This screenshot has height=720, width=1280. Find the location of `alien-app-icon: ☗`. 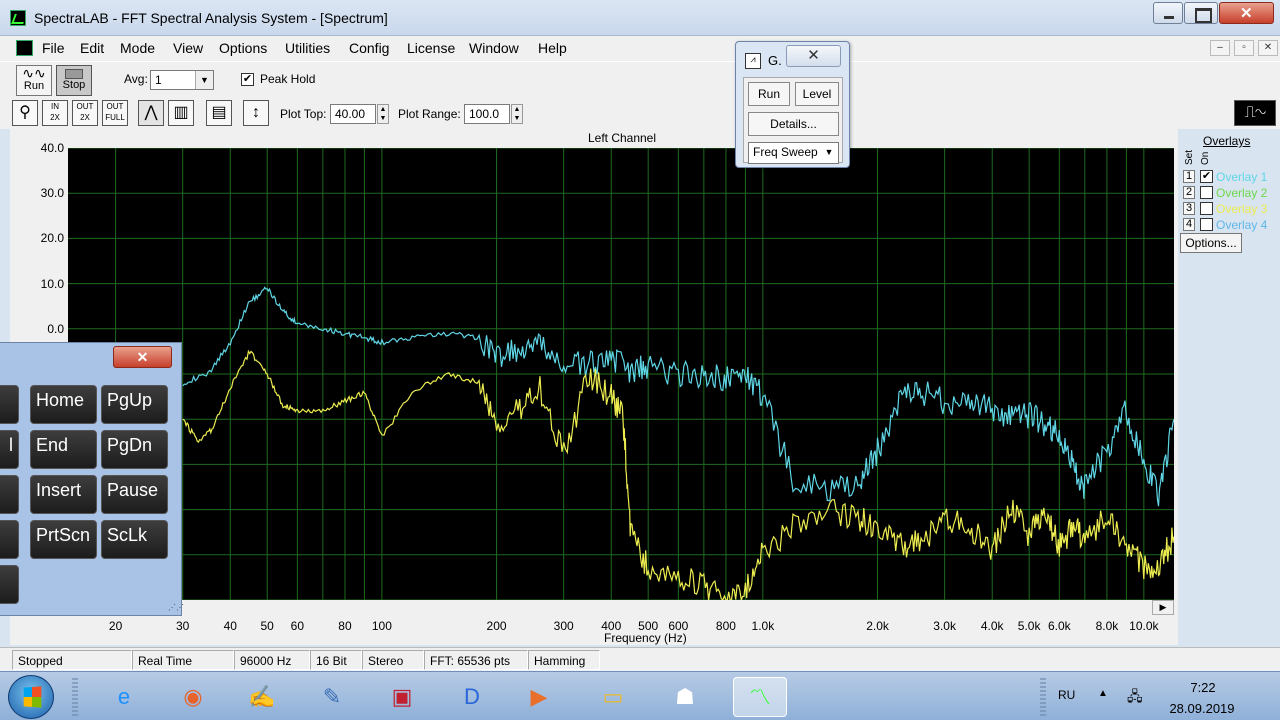

alien-app-icon: ☗ is located at coordinates (685, 697).